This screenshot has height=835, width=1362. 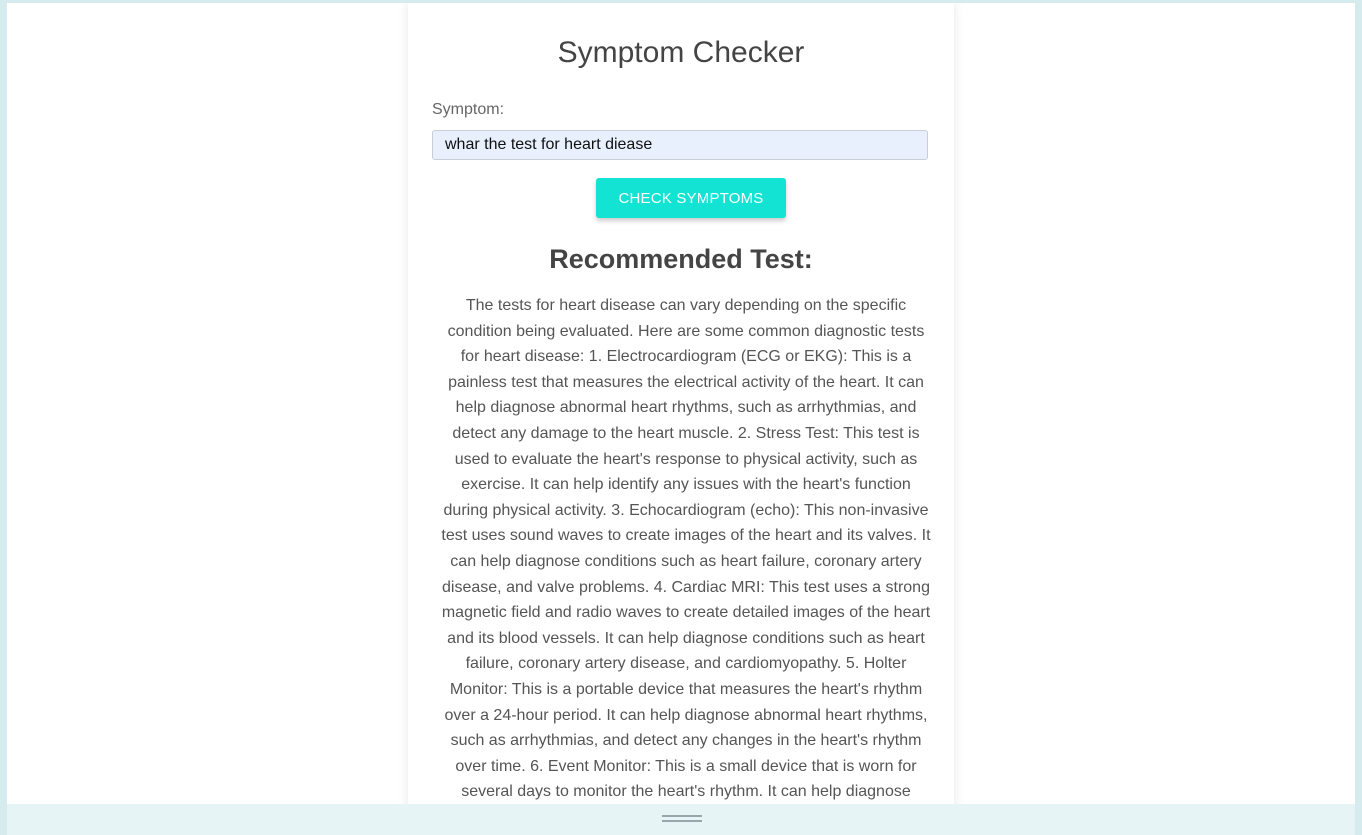 I want to click on check-symptoms-button: CHECK SYMPTOMS, so click(x=691, y=198).